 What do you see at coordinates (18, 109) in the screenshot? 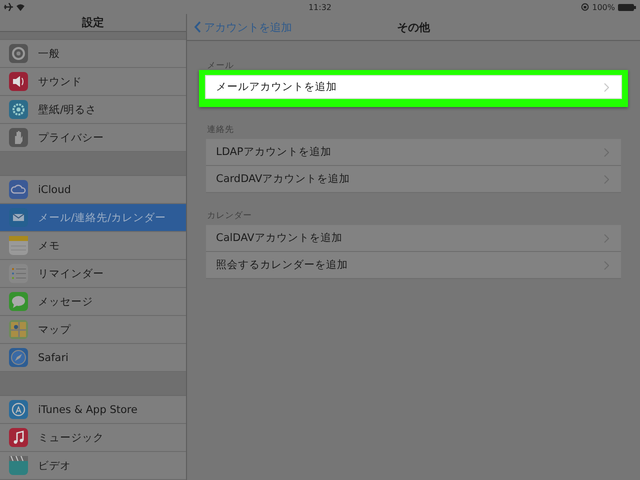
I see `flower-icon` at bounding box center [18, 109].